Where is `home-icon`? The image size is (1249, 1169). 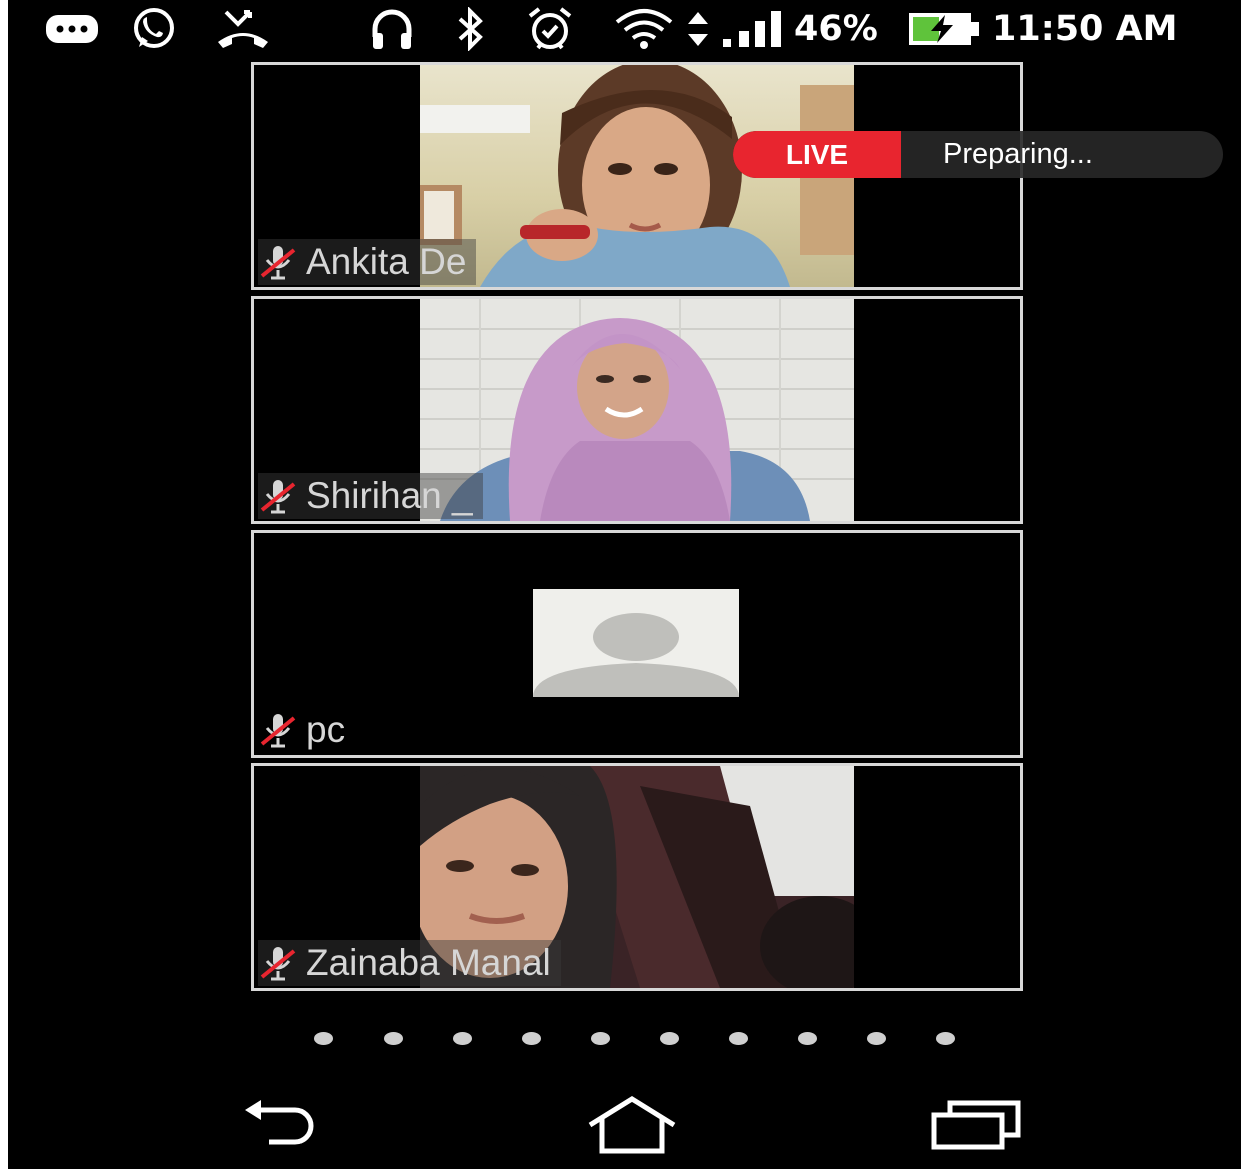
home-icon is located at coordinates (632, 1125).